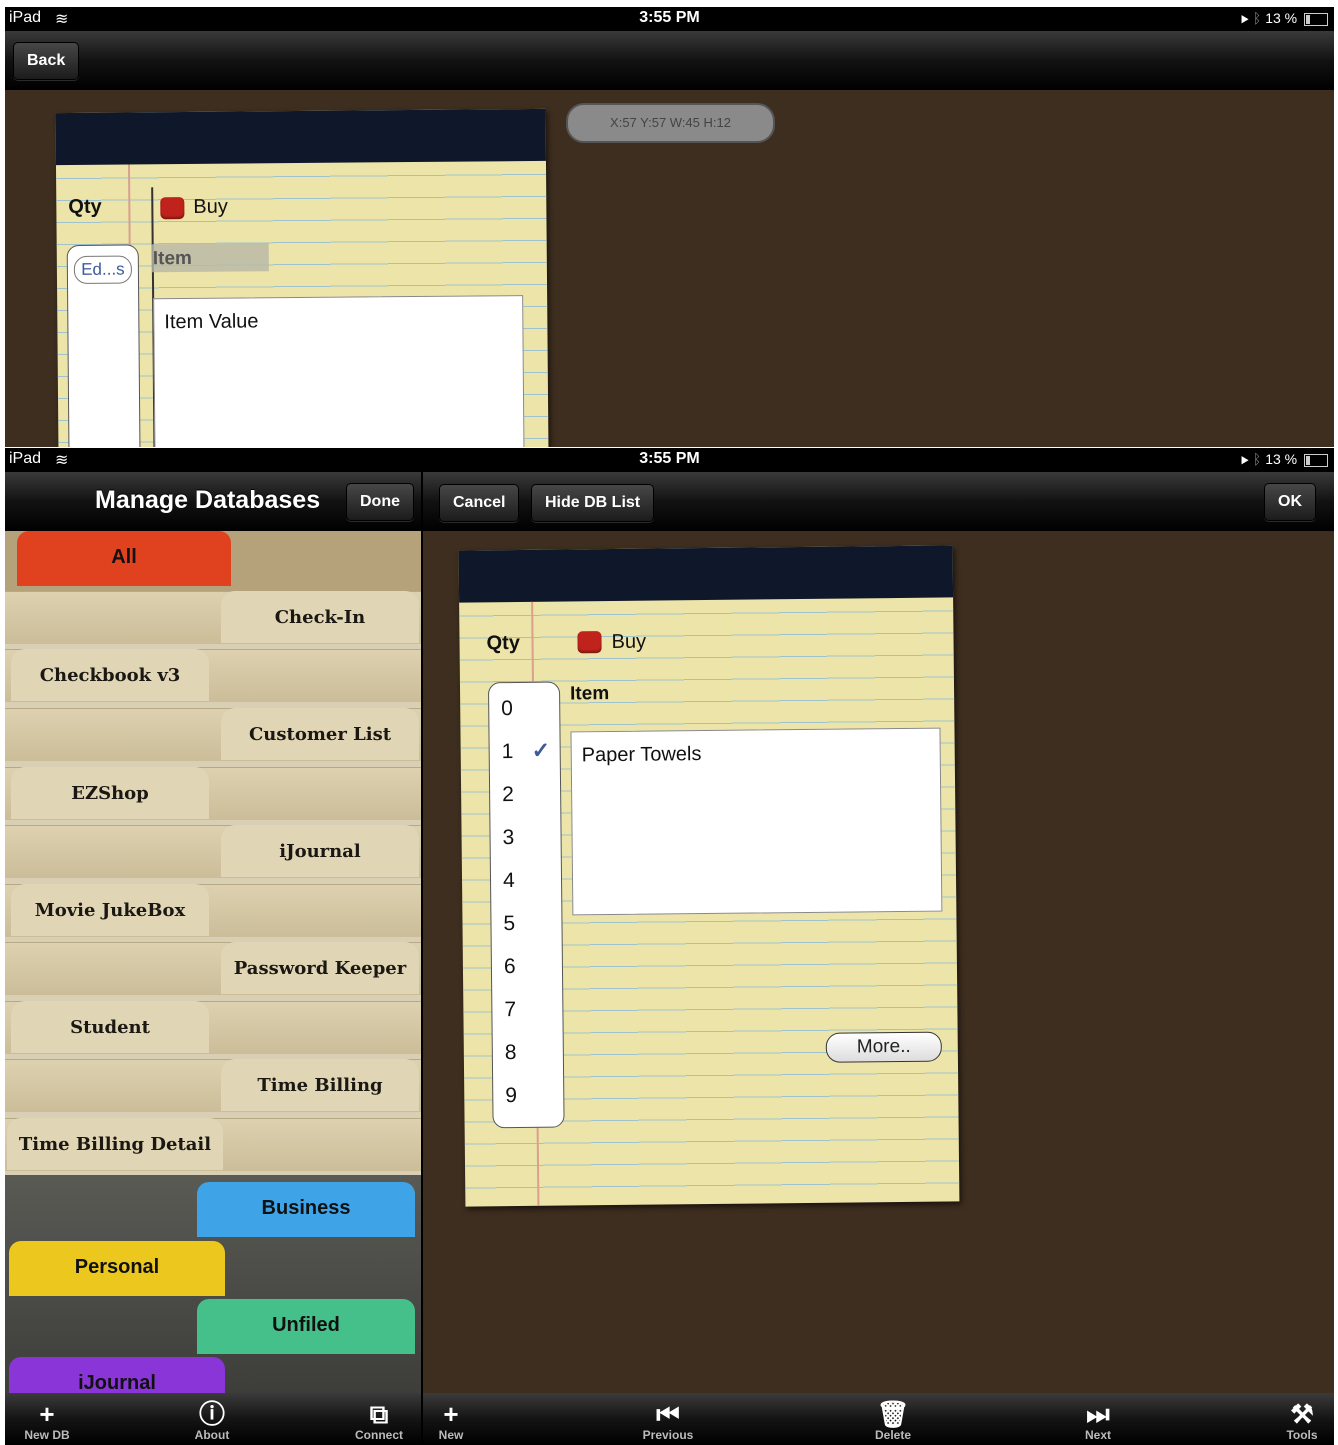 Image resolution: width=1338 pixels, height=1445 pixels. Describe the element at coordinates (669, 60) in the screenshot. I see `top-navbar: Back` at that location.